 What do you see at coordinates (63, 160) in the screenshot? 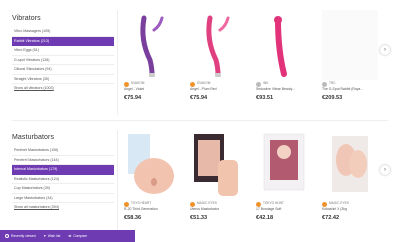
I see `sidebar-item-penetrel-masturbators: Penetrel Masturbators (144)` at bounding box center [63, 160].